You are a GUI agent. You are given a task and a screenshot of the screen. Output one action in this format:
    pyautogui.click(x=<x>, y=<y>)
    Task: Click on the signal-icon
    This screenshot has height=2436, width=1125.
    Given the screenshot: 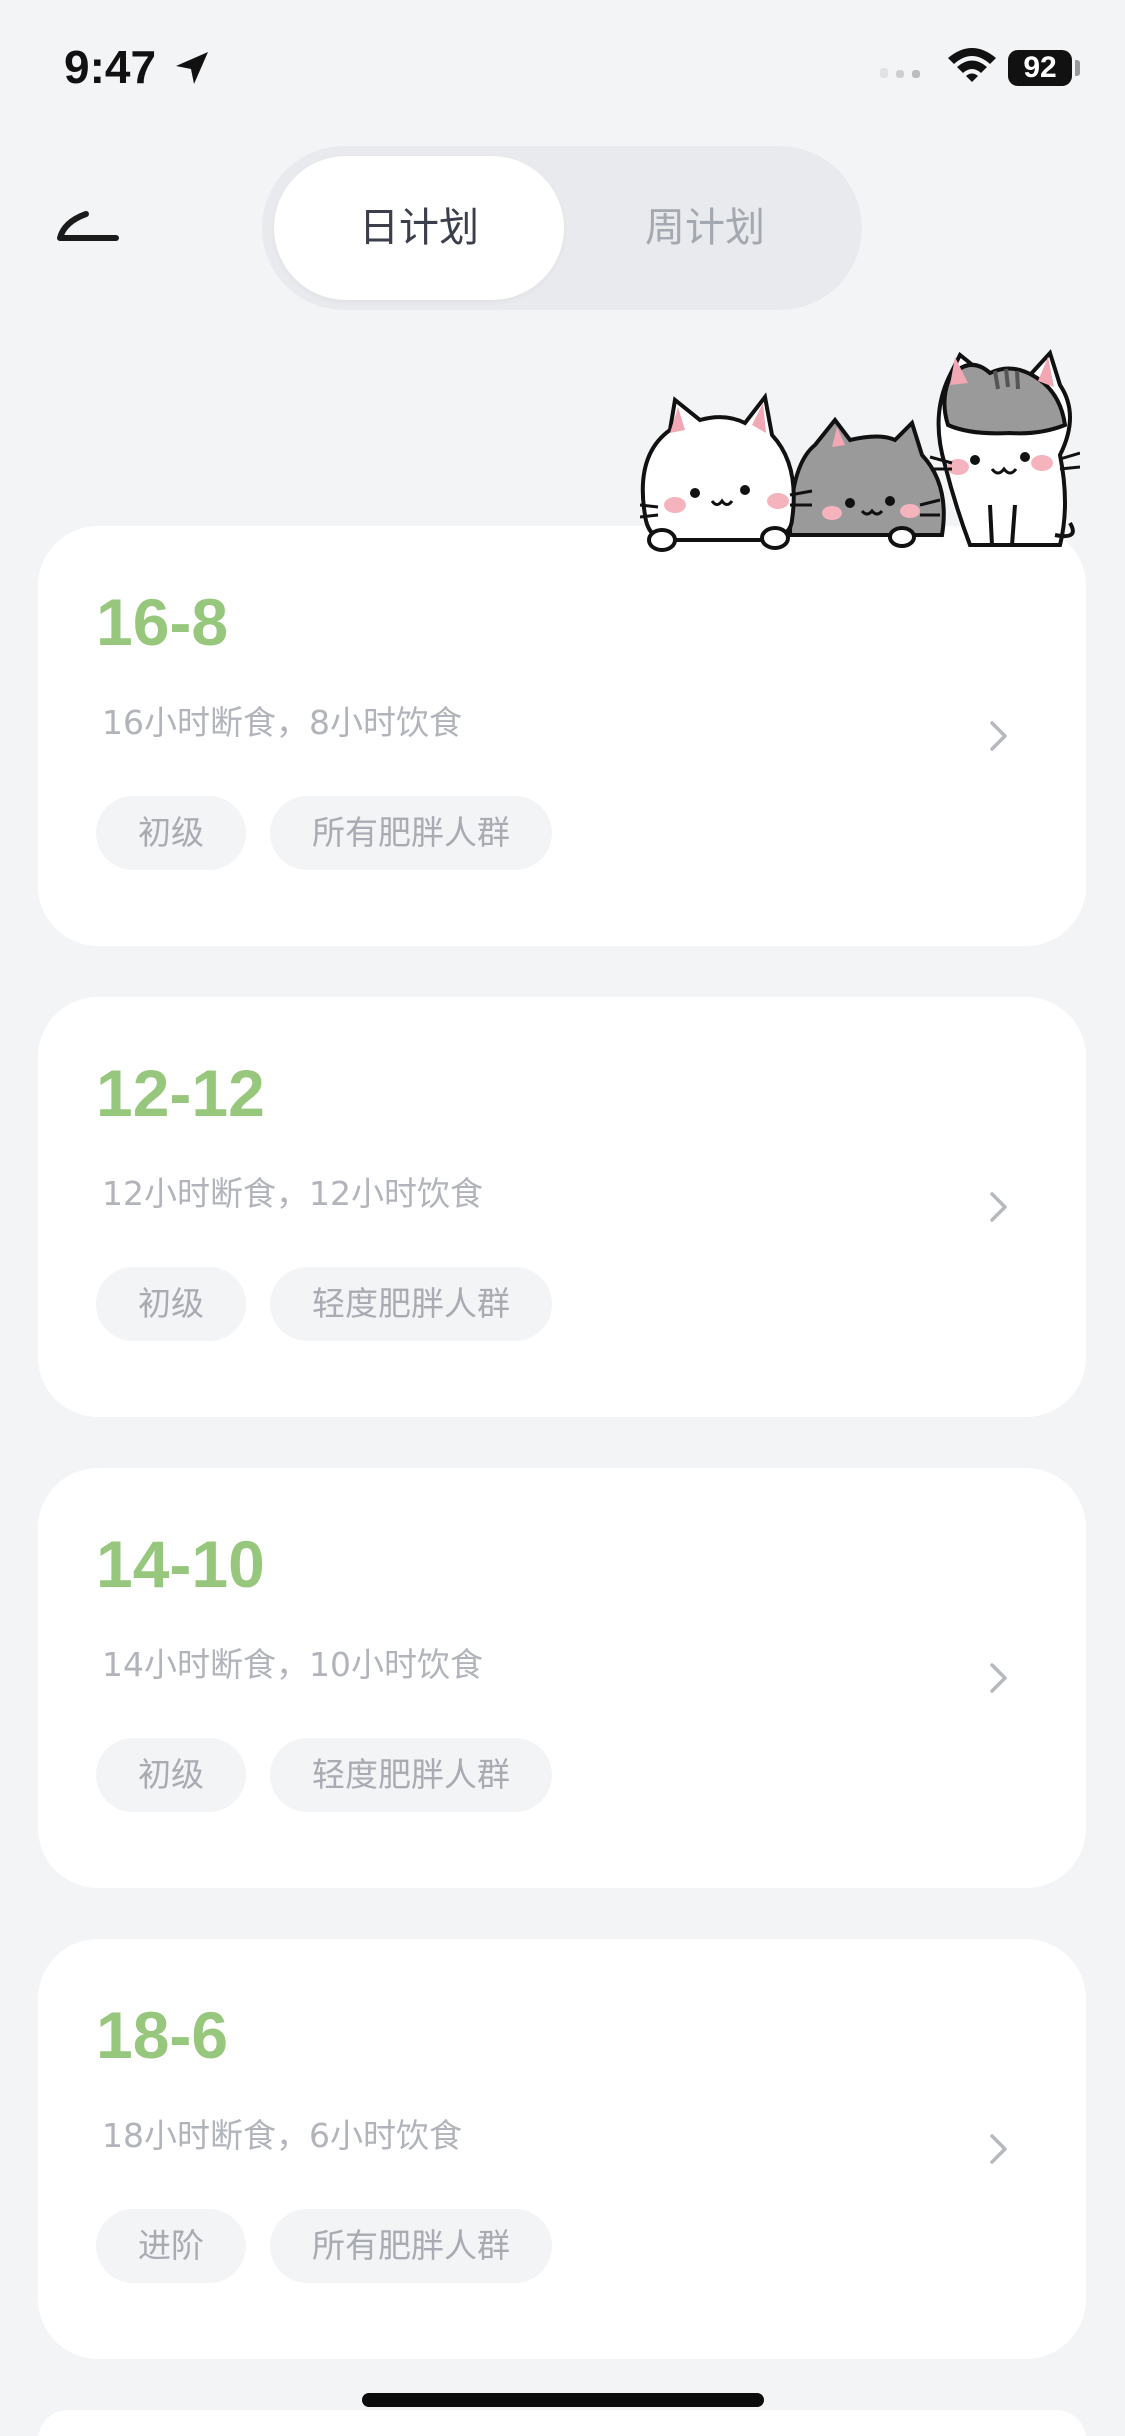 What is the action you would take?
    pyautogui.click(x=900, y=73)
    